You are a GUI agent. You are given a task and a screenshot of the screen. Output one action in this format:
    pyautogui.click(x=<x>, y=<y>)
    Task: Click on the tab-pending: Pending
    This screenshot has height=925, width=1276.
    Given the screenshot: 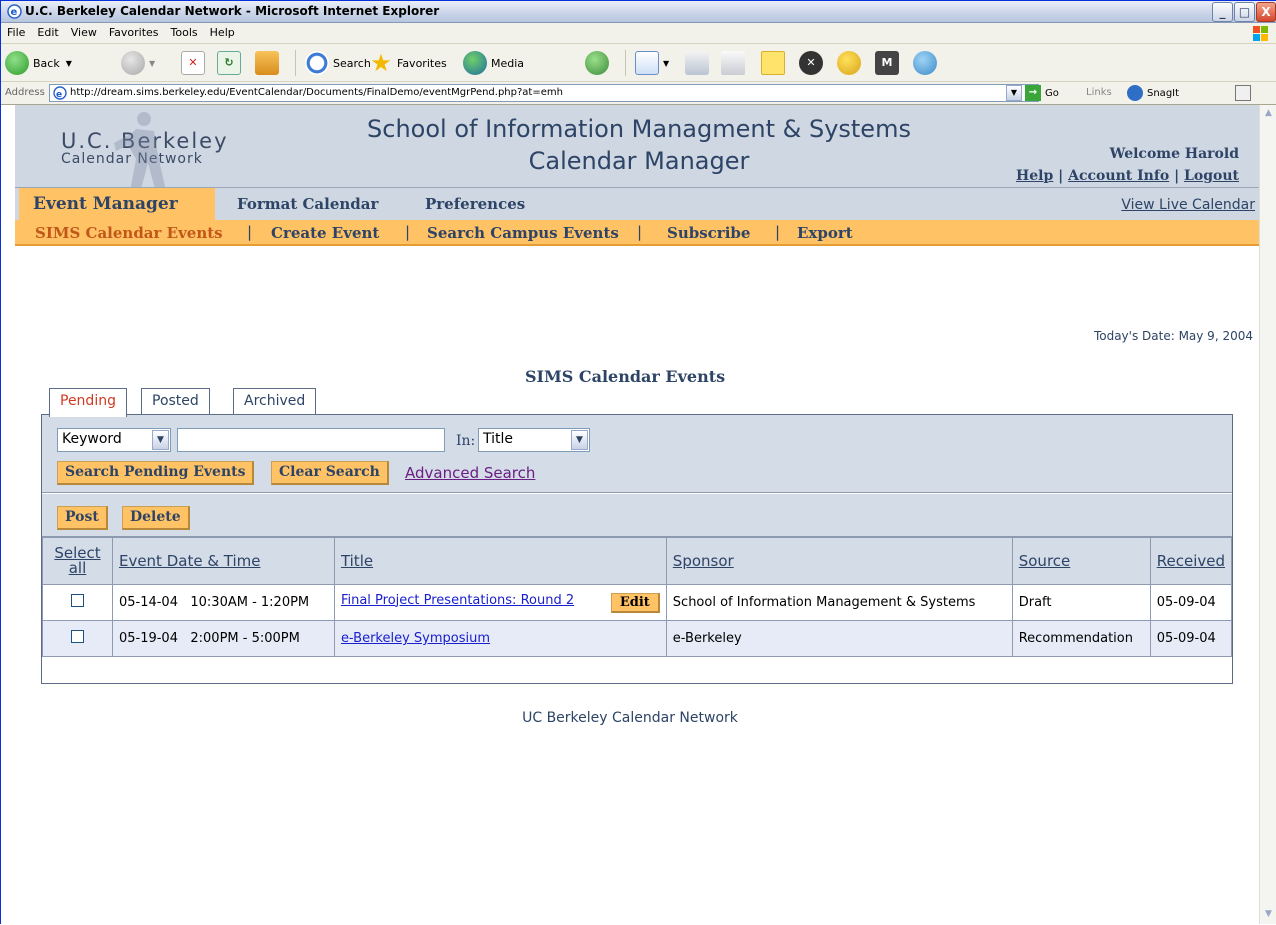 What is the action you would take?
    pyautogui.click(x=88, y=402)
    